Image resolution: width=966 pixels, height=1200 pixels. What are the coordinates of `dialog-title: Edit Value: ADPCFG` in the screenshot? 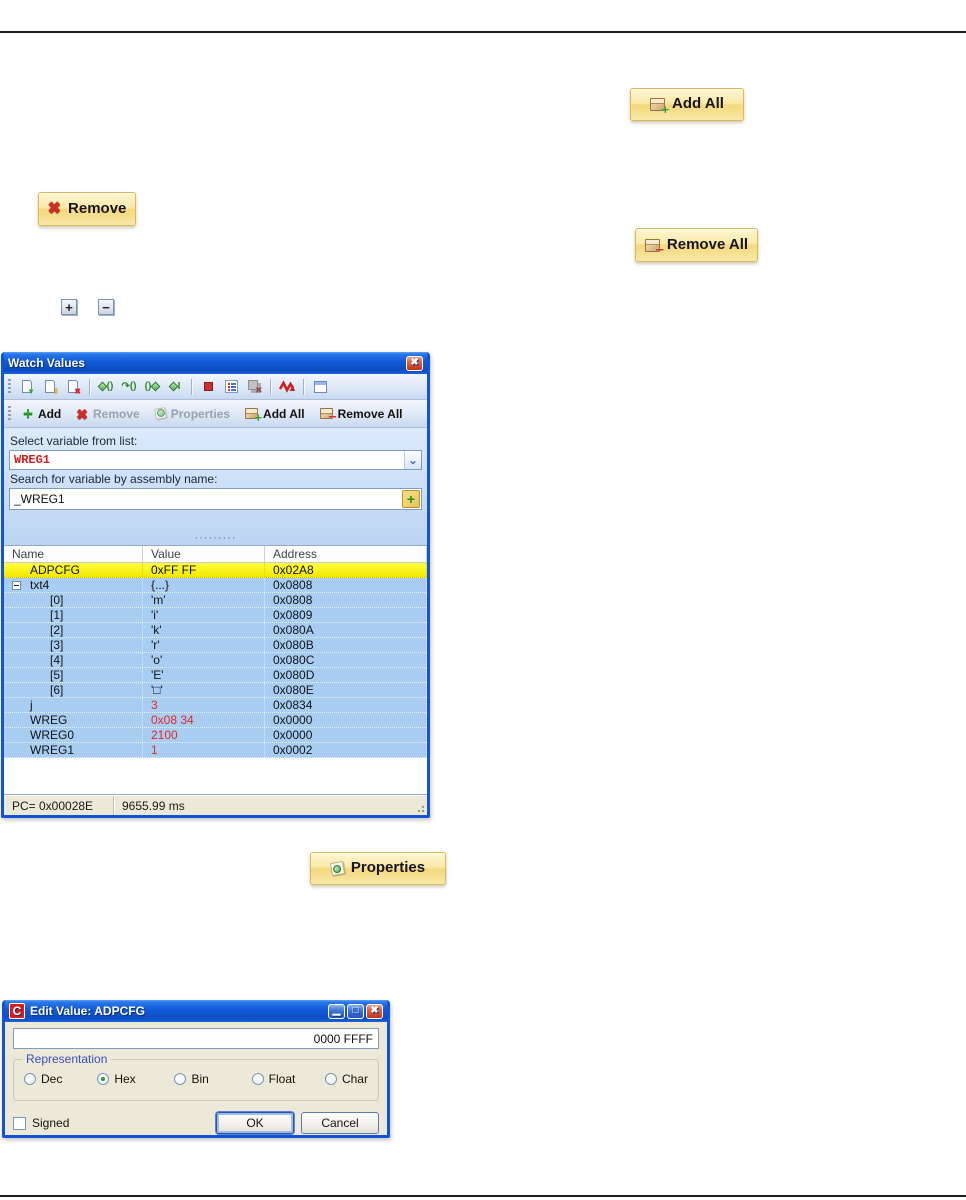 It's located at (87, 1011).